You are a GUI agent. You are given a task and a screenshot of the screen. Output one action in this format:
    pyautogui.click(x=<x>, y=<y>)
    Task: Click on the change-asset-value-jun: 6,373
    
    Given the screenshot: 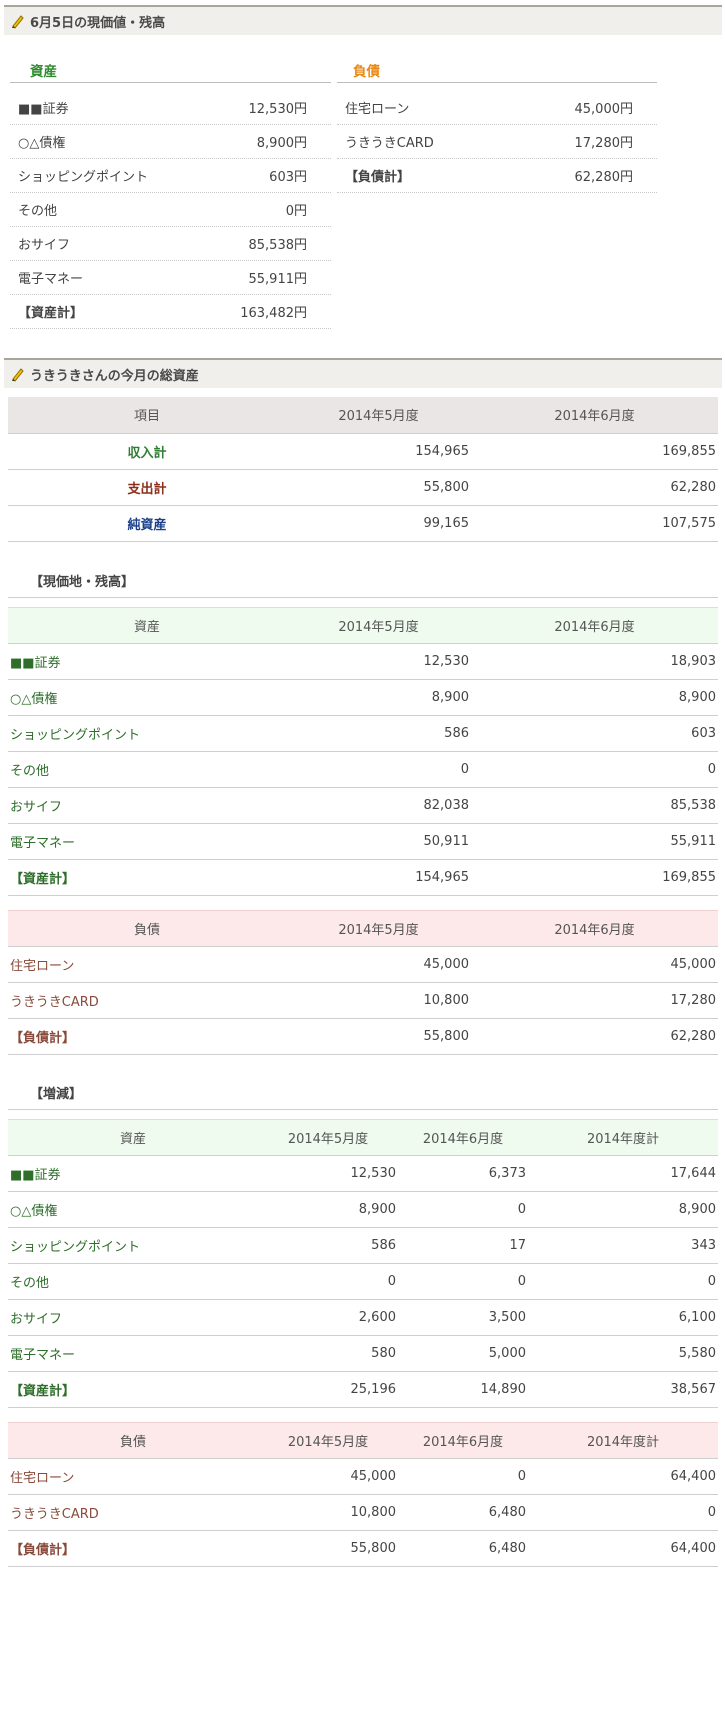 What is the action you would take?
    pyautogui.click(x=463, y=1173)
    